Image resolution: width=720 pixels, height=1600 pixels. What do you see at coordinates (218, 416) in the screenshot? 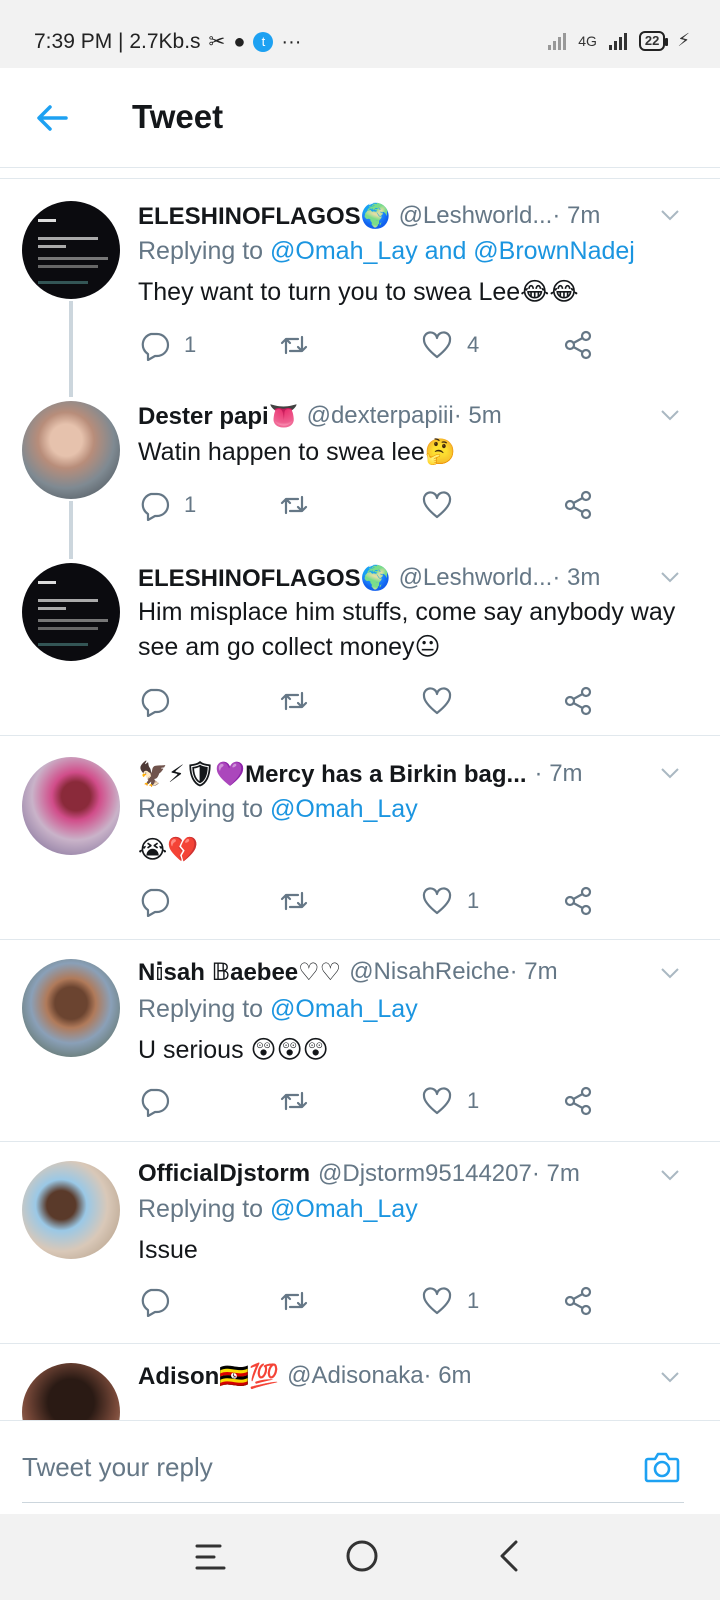
I see `display-name: Dester papi👅` at bounding box center [218, 416].